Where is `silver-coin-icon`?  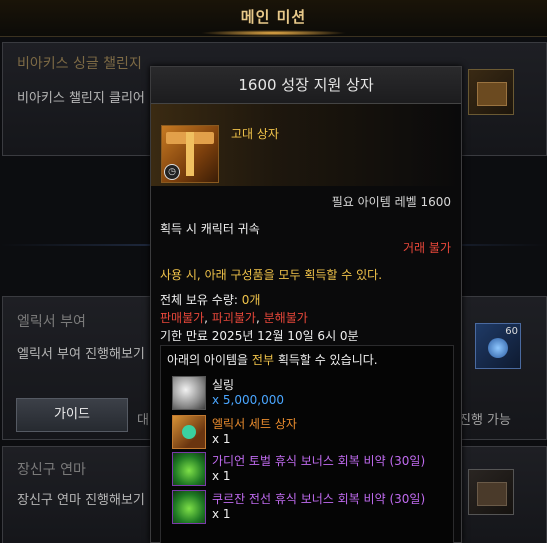 silver-coin-icon is located at coordinates (189, 393).